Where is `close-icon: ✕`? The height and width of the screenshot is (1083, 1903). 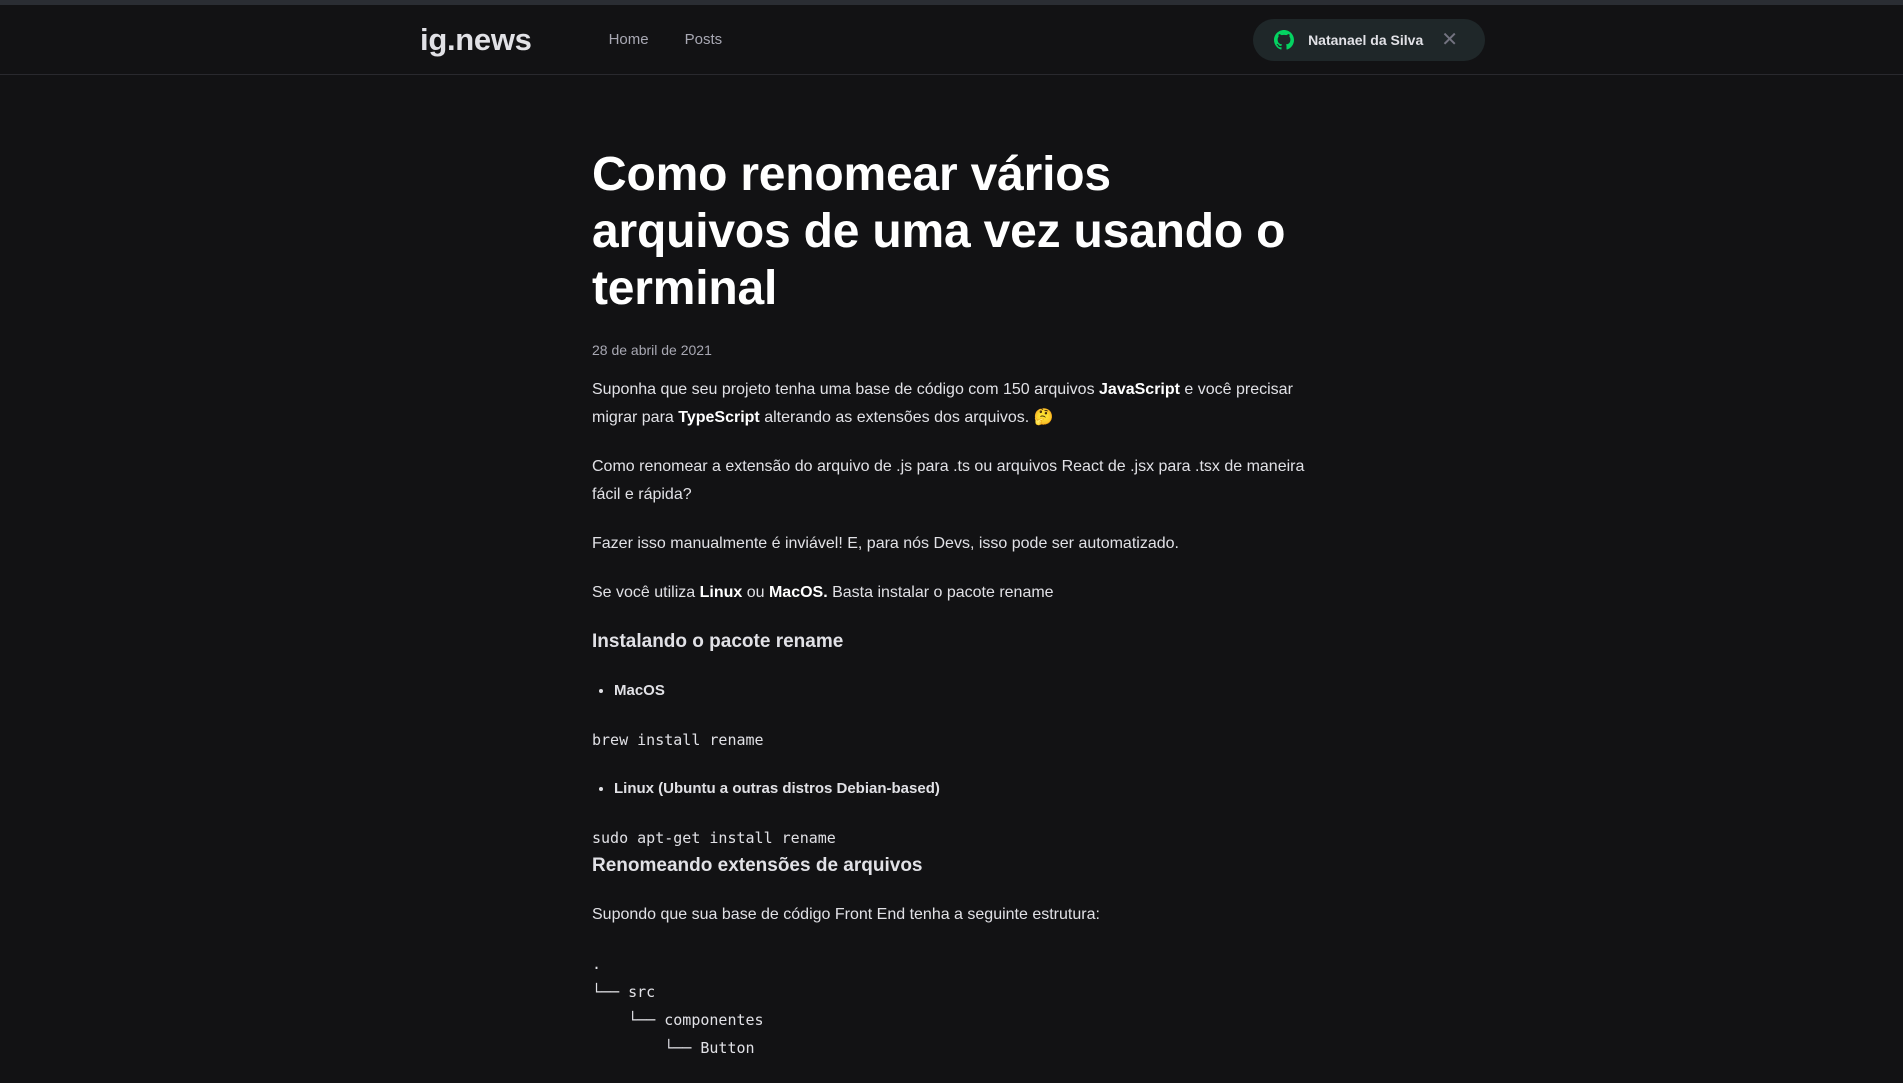
close-icon: ✕ is located at coordinates (1449, 40).